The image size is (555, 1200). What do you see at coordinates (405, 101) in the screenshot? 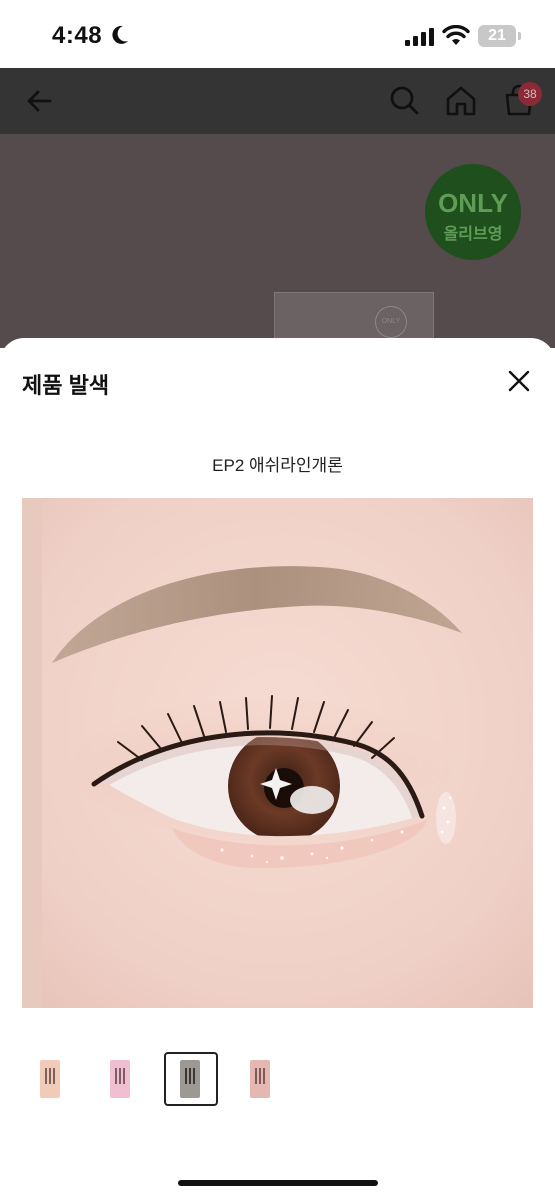
I see `search-icon` at bounding box center [405, 101].